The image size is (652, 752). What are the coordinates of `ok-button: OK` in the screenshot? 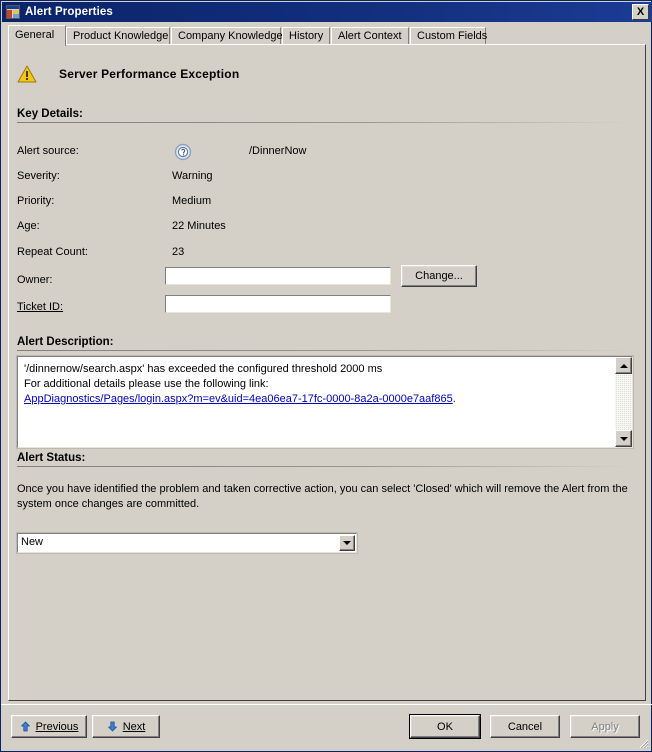 It's located at (445, 726).